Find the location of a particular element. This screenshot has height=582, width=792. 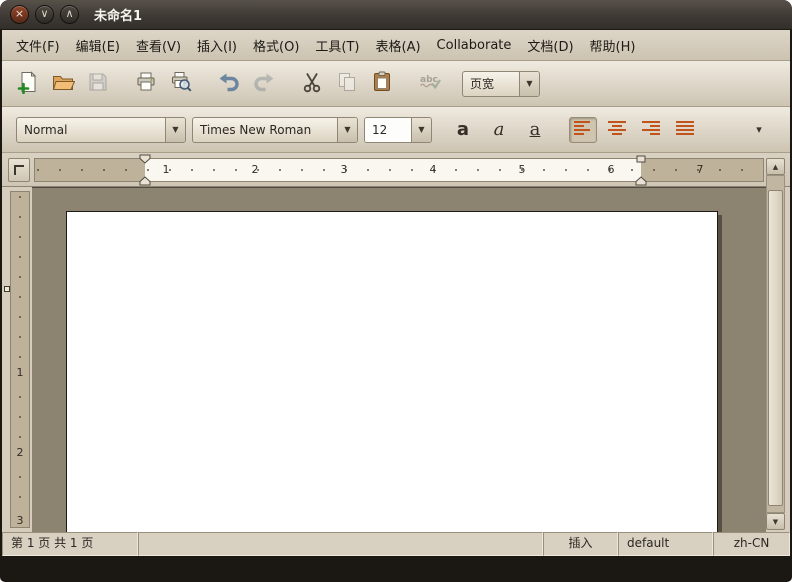

font-size-dropdown-button: ▼ is located at coordinates (421, 129).